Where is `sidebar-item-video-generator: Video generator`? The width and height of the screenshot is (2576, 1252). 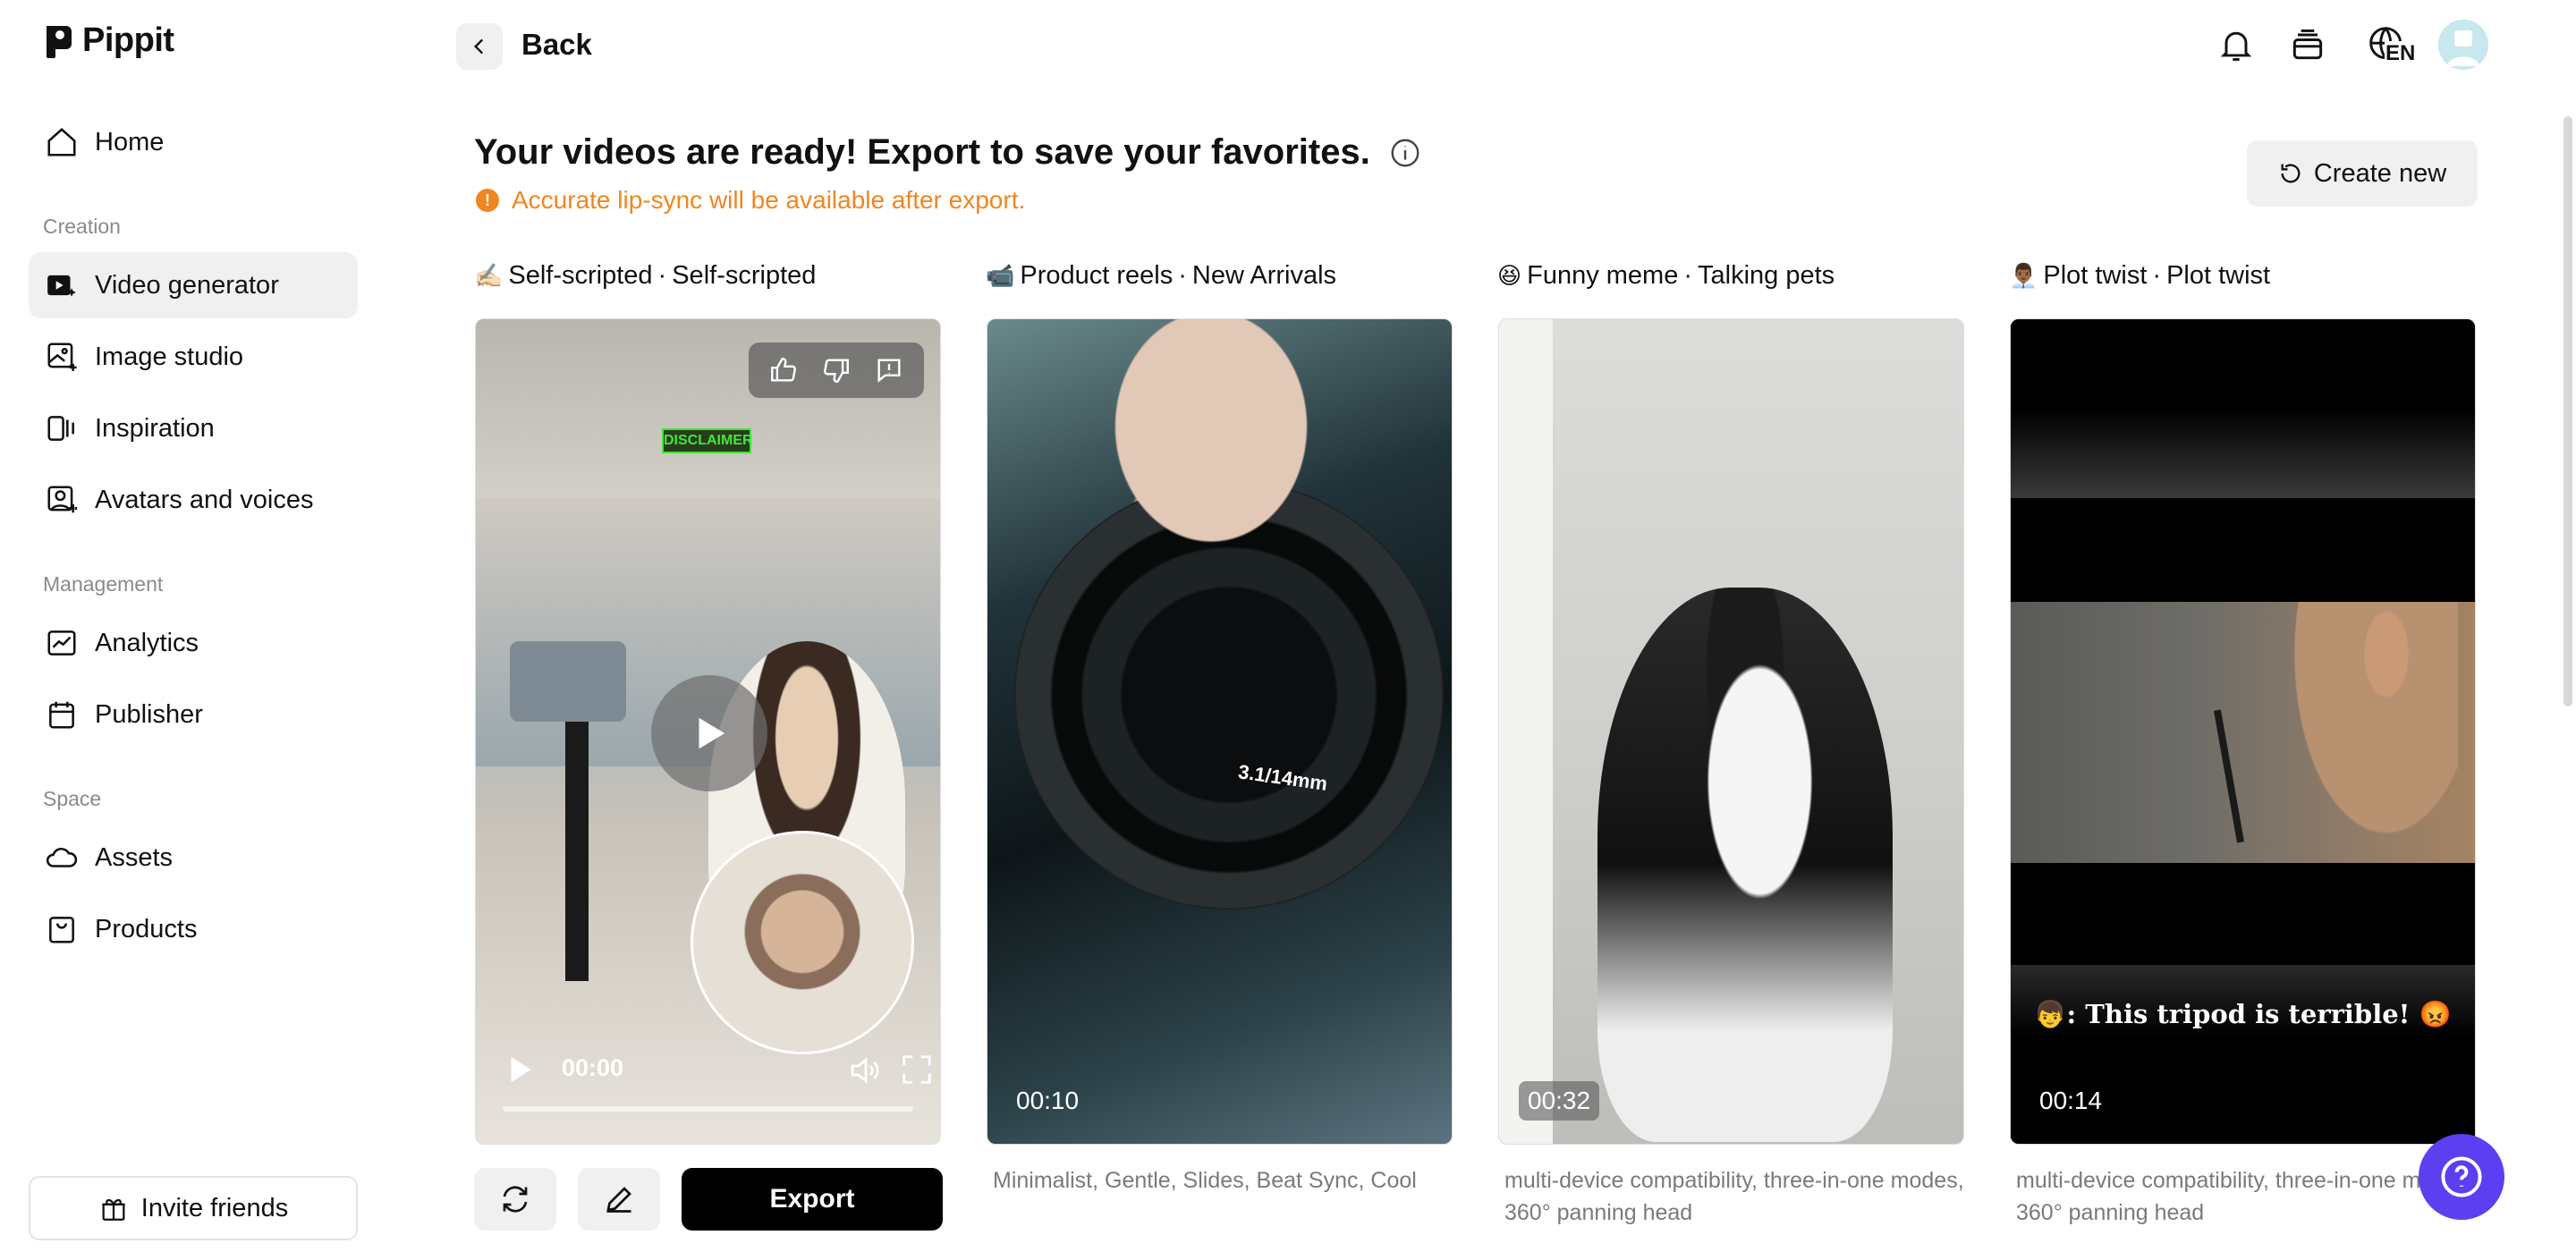
sidebar-item-video-generator: Video generator is located at coordinates (193, 285).